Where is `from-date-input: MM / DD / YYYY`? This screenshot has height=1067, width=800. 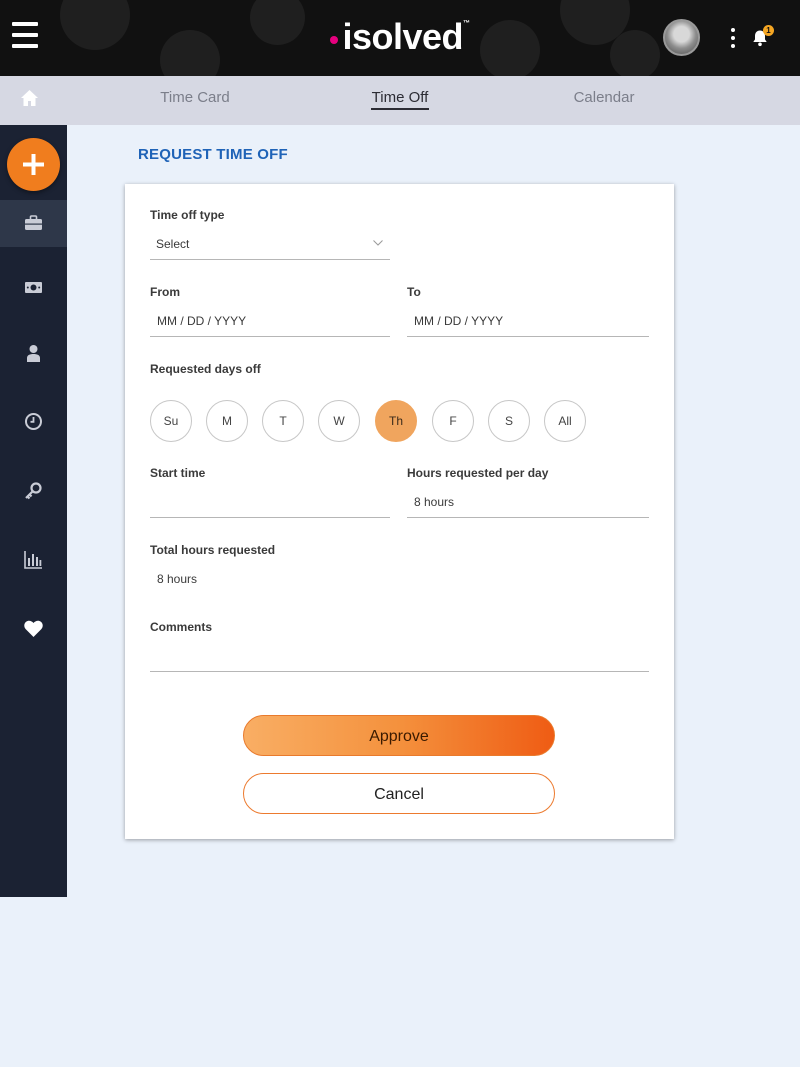 from-date-input: MM / DD / YYYY is located at coordinates (201, 321).